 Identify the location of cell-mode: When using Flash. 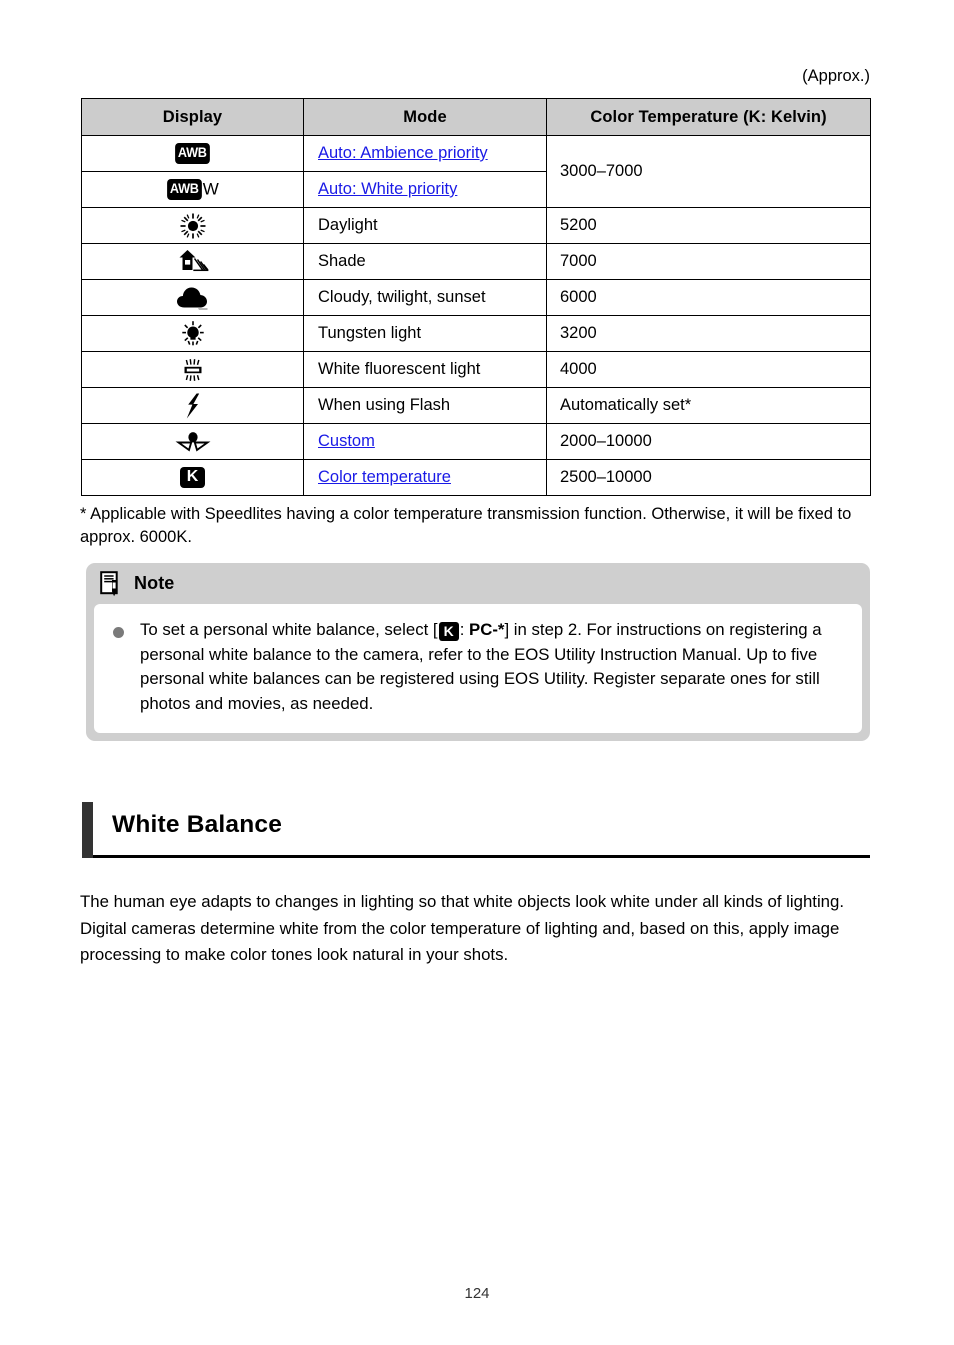
(425, 405).